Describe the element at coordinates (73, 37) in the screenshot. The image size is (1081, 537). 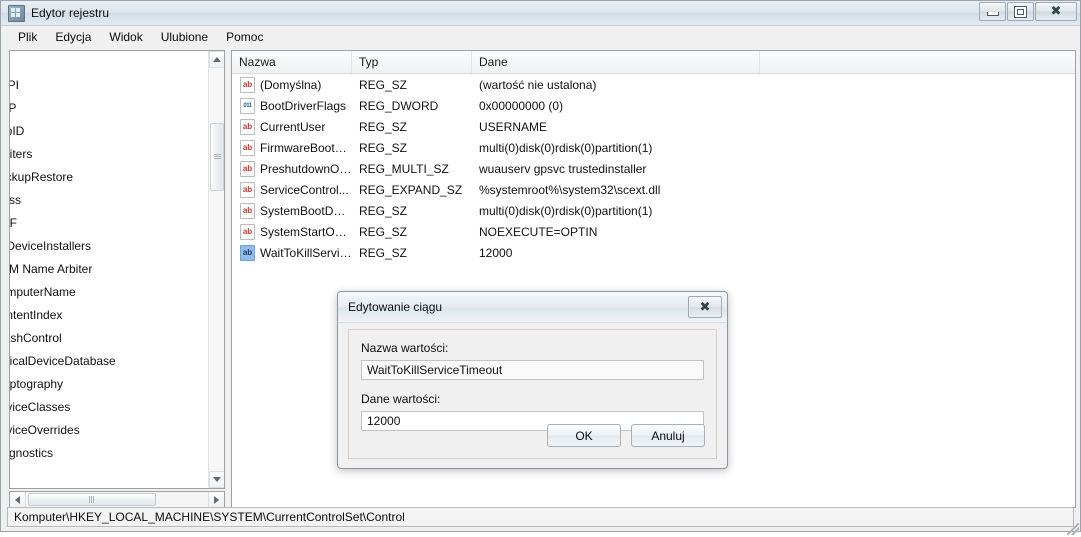
I see `menu-edycja: Edycja` at that location.